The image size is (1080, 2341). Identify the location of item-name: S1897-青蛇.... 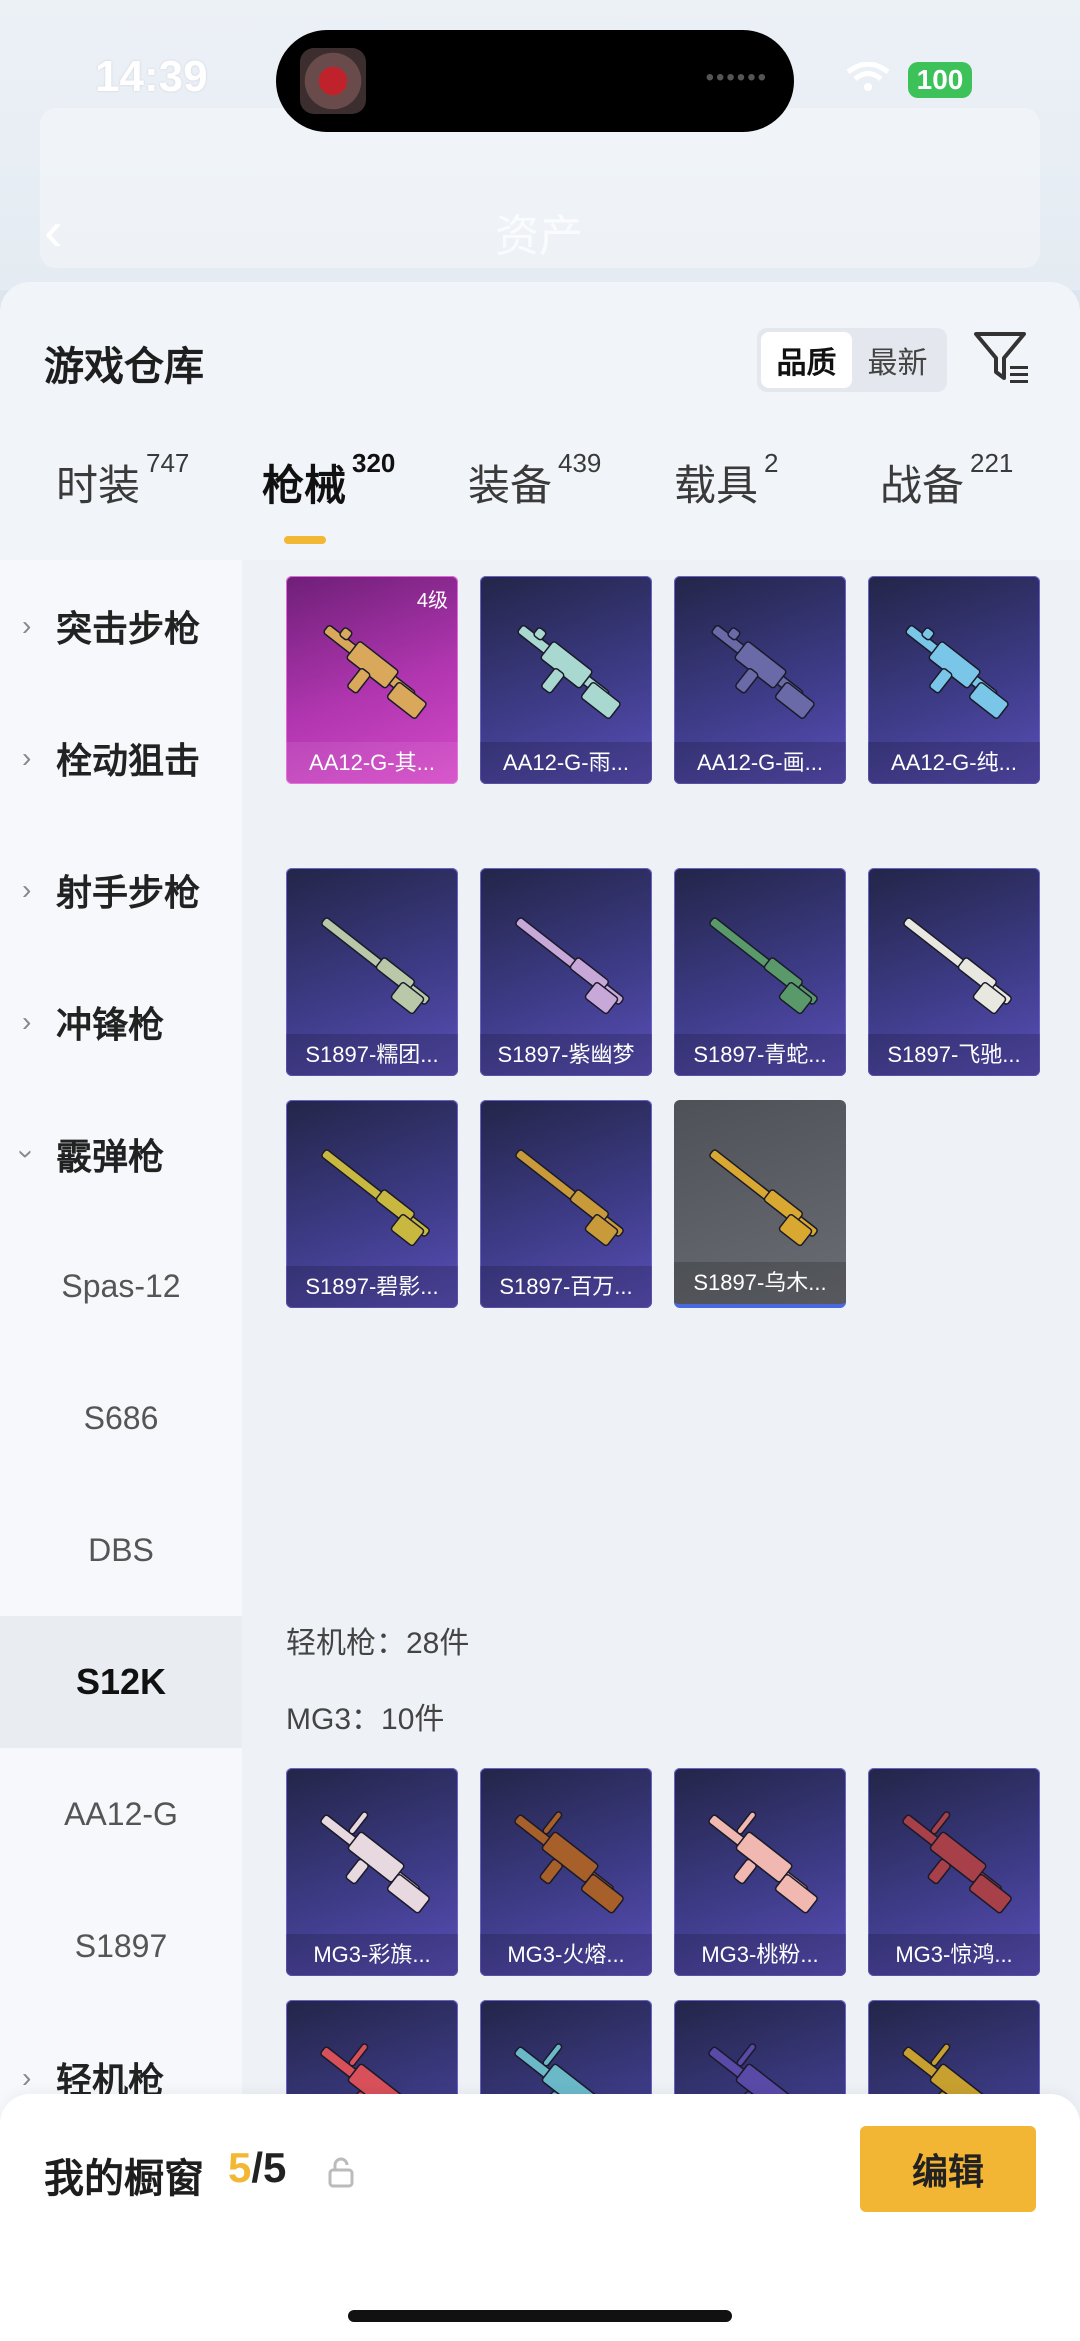
(760, 1055).